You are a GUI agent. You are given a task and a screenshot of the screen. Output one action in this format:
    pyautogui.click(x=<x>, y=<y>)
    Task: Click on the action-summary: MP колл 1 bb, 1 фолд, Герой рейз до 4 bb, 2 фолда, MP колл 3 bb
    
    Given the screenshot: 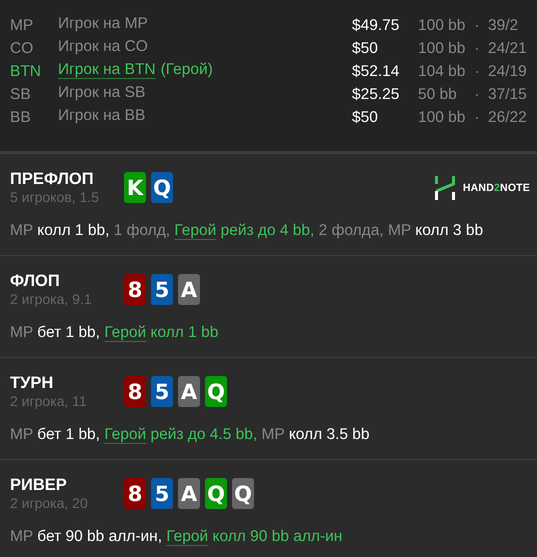 What is the action you would take?
    pyautogui.click(x=247, y=231)
    